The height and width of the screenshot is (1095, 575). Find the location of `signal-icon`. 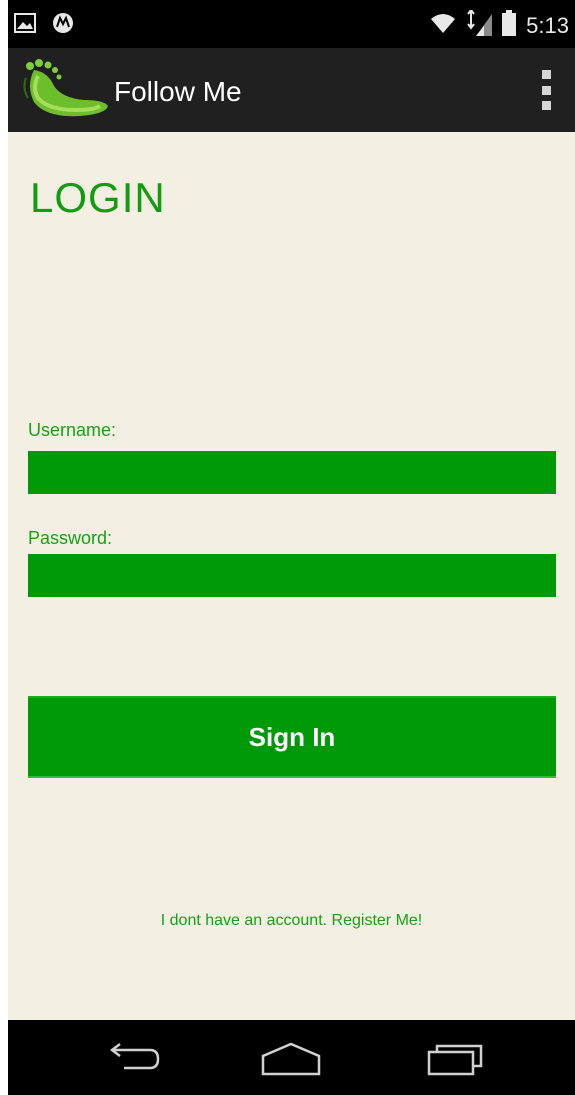

signal-icon is located at coordinates (479, 24).